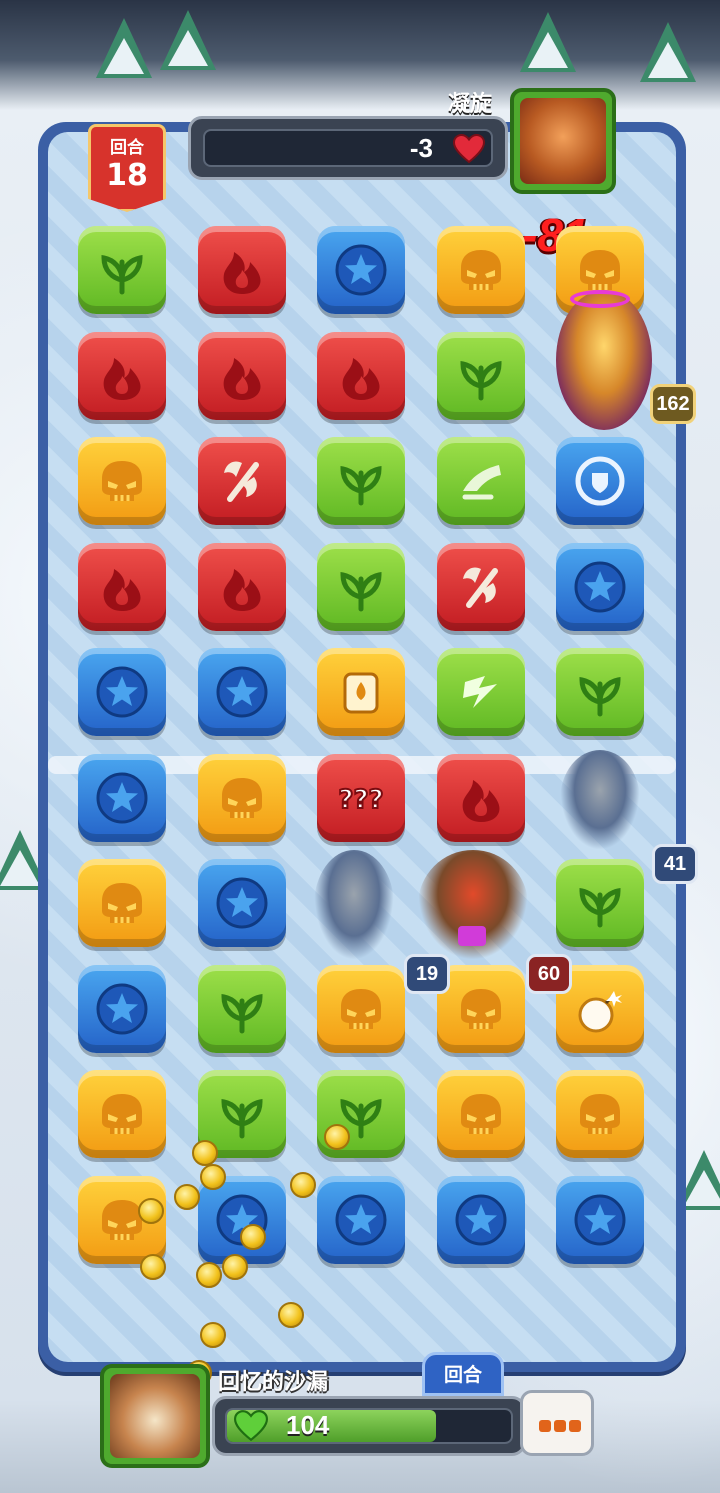 The width and height of the screenshot is (720, 1493). Describe the element at coordinates (127, 175) in the screenshot. I see `round-number: 18` at that location.